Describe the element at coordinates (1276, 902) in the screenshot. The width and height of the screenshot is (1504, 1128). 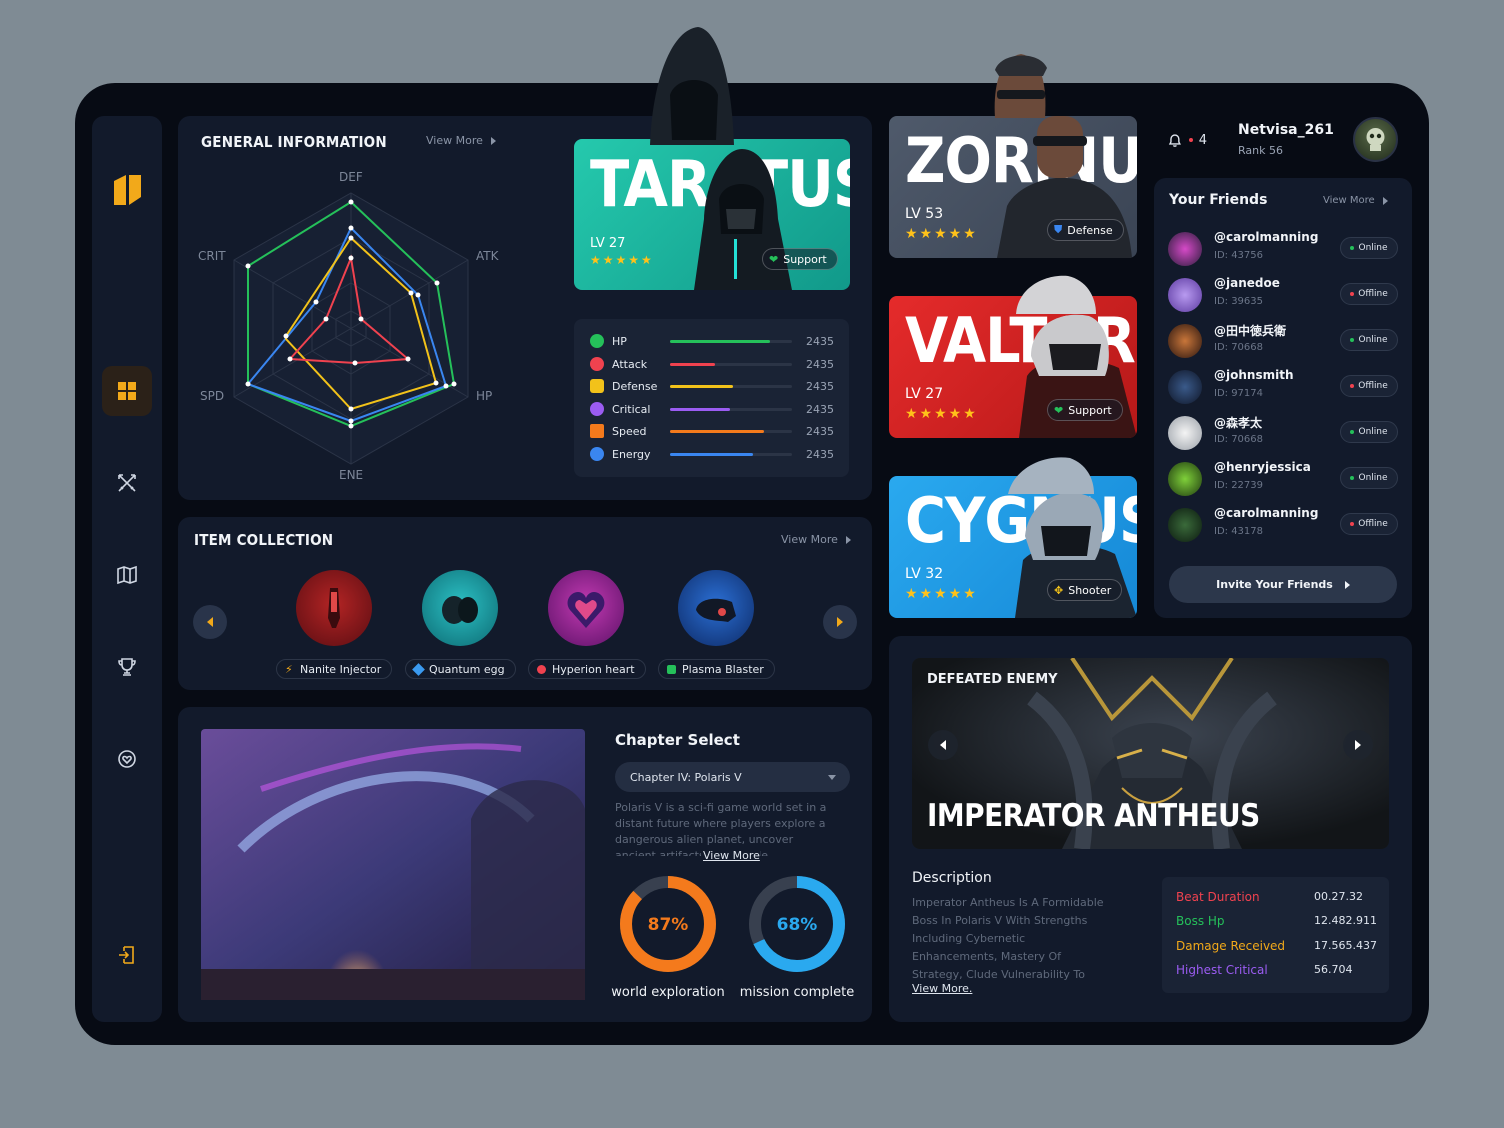
I see `enemy-stat-row: Beat Duration 00.27.32` at that location.